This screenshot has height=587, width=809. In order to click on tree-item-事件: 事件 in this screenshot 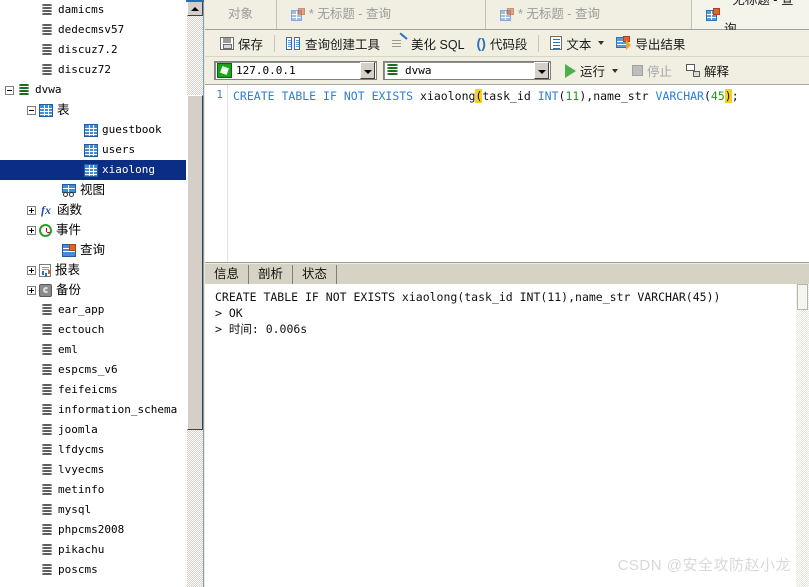, I will do `click(93, 230)`.